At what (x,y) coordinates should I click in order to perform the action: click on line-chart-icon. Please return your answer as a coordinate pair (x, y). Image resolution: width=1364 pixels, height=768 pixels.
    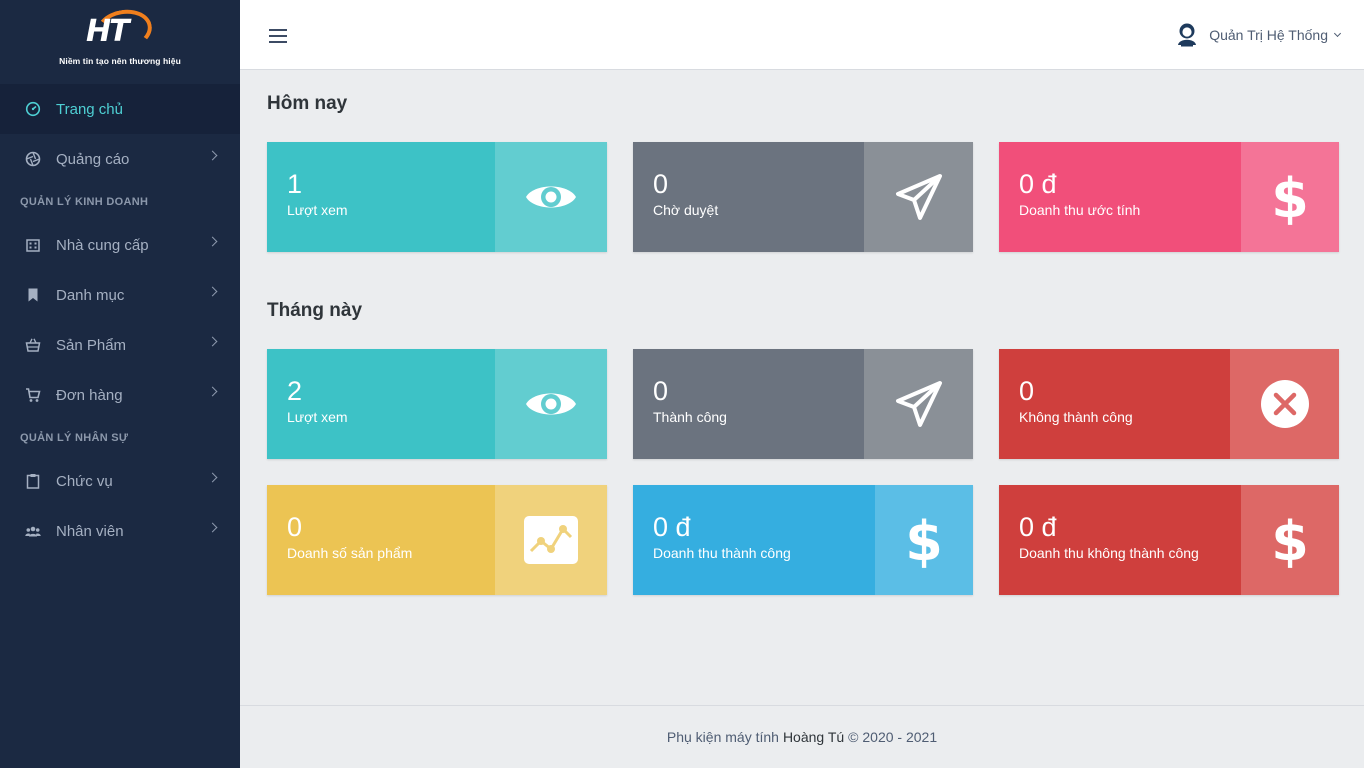
    Looking at the image, I should click on (551, 540).